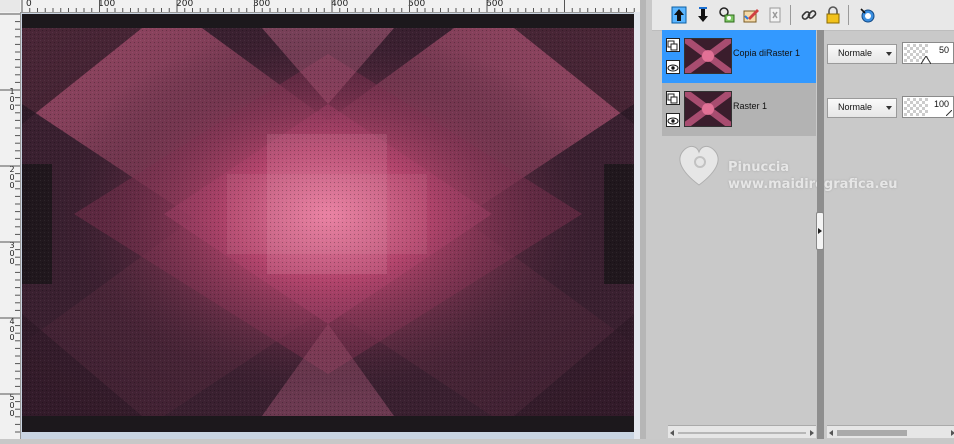  I want to click on opacity-field: 100, so click(928, 107).